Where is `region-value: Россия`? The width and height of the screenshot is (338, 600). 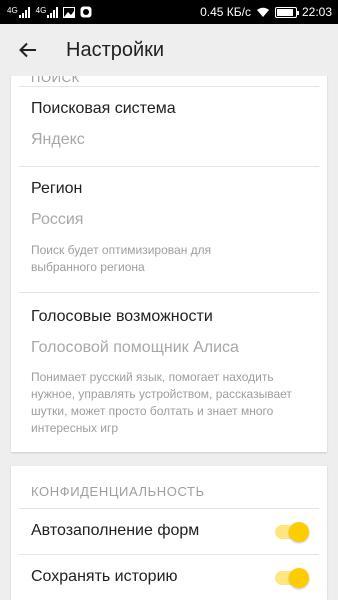
region-value: Россия is located at coordinates (57, 219).